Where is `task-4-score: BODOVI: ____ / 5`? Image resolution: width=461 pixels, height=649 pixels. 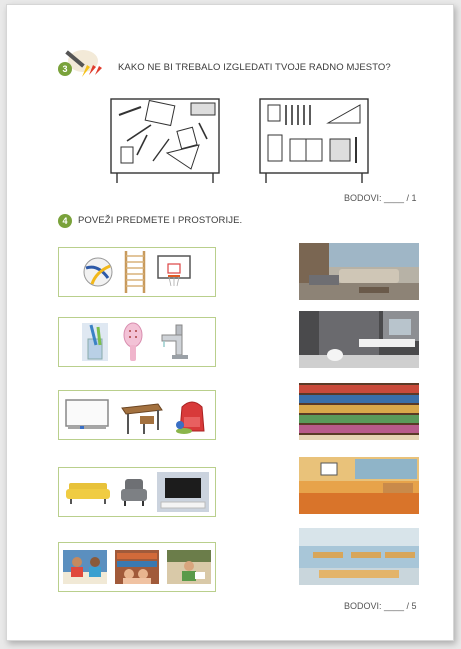 task-4-score: BODOVI: ____ / 5 is located at coordinates (380, 606).